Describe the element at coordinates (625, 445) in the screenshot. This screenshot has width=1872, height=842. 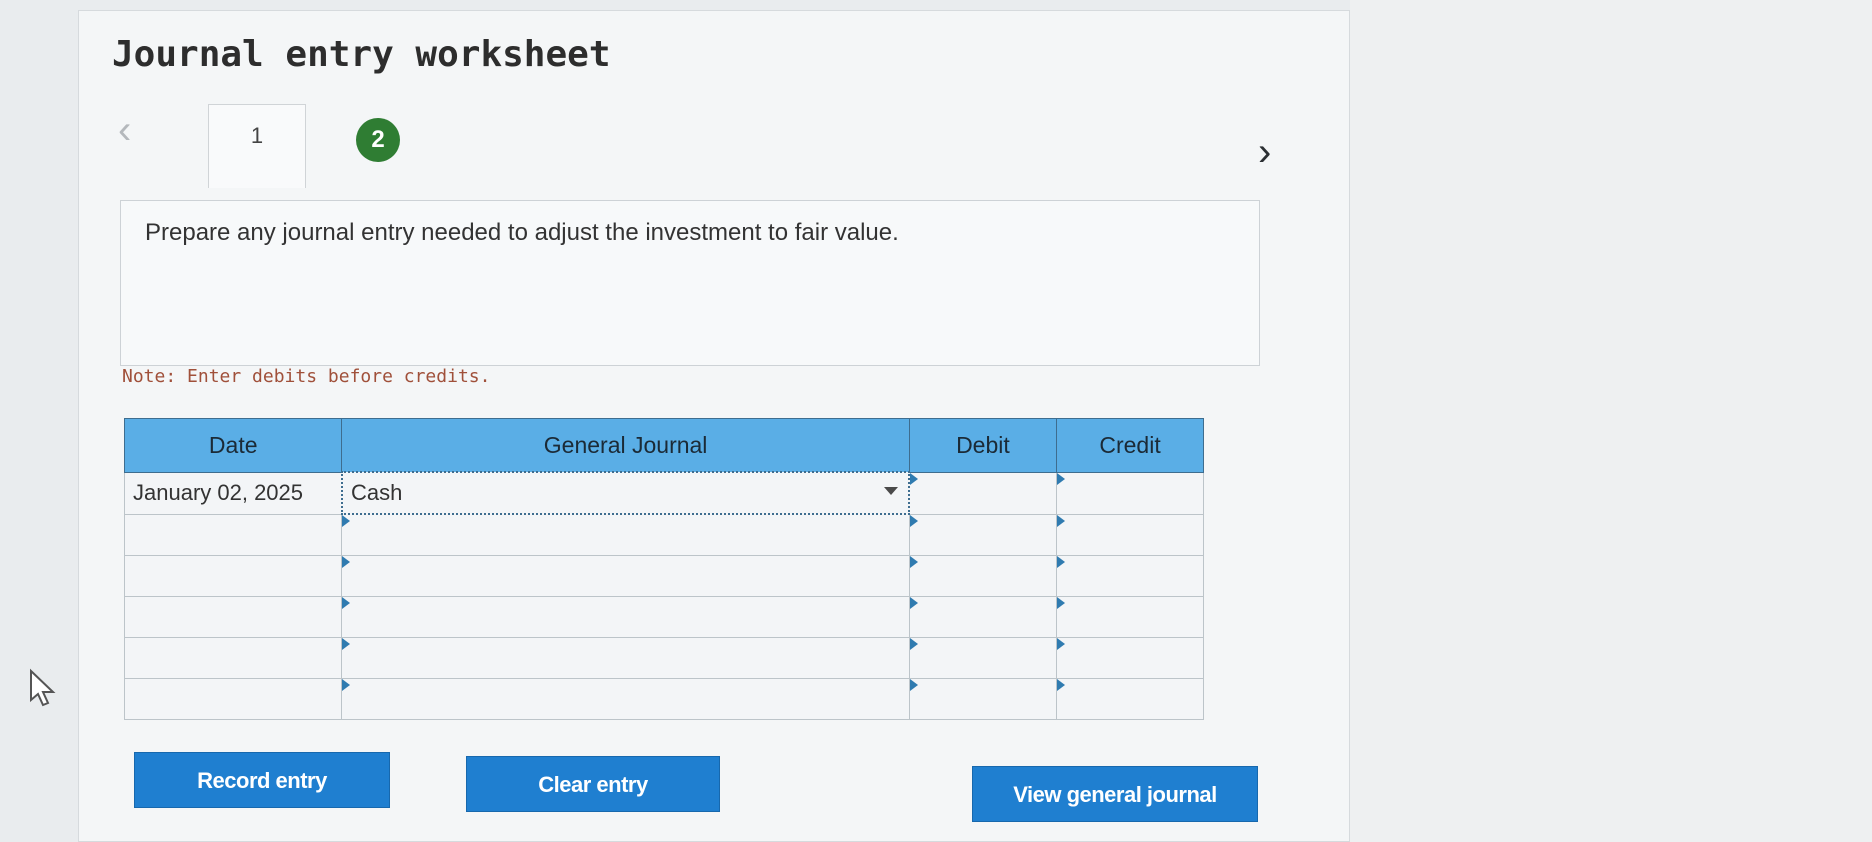
I see `header-general-journal: General Journal` at that location.